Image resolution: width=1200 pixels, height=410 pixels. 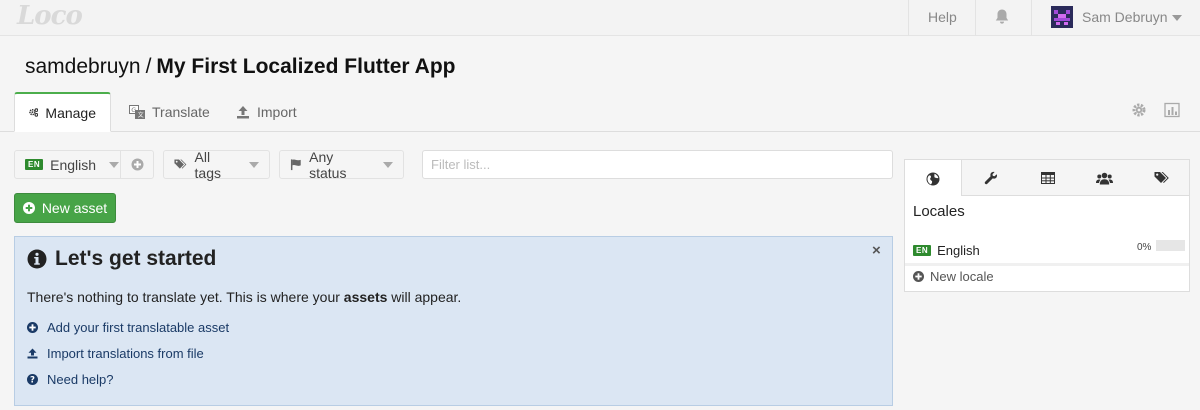 I want to click on loco-logo: Loco, so click(x=50, y=16).